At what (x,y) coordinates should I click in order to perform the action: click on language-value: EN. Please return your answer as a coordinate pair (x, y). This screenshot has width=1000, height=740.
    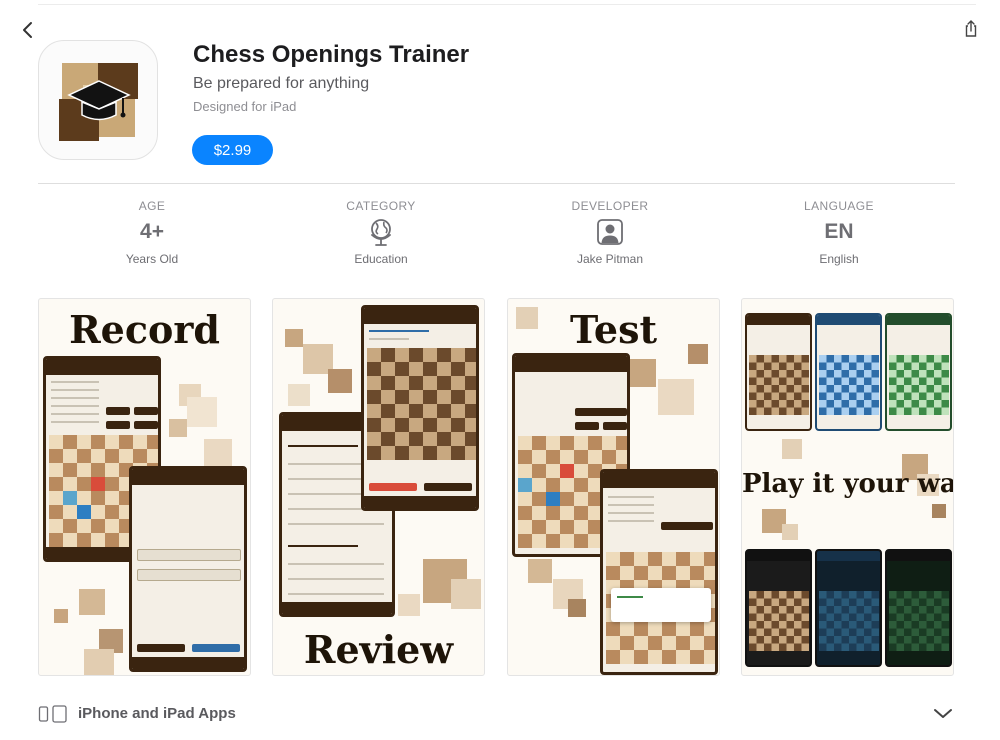
    Looking at the image, I should click on (839, 231).